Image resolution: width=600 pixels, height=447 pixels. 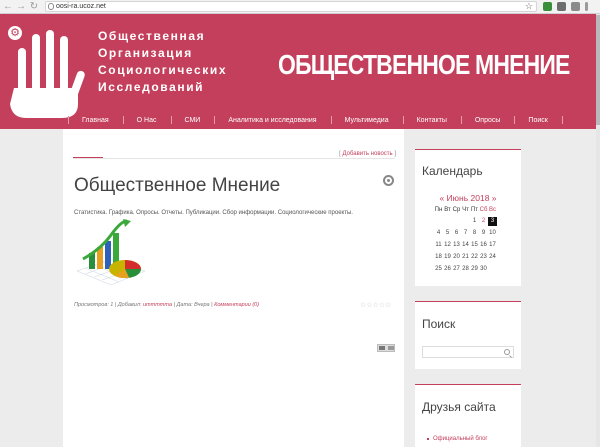 I want to click on menu-label: СМИ, so click(x=192, y=120).